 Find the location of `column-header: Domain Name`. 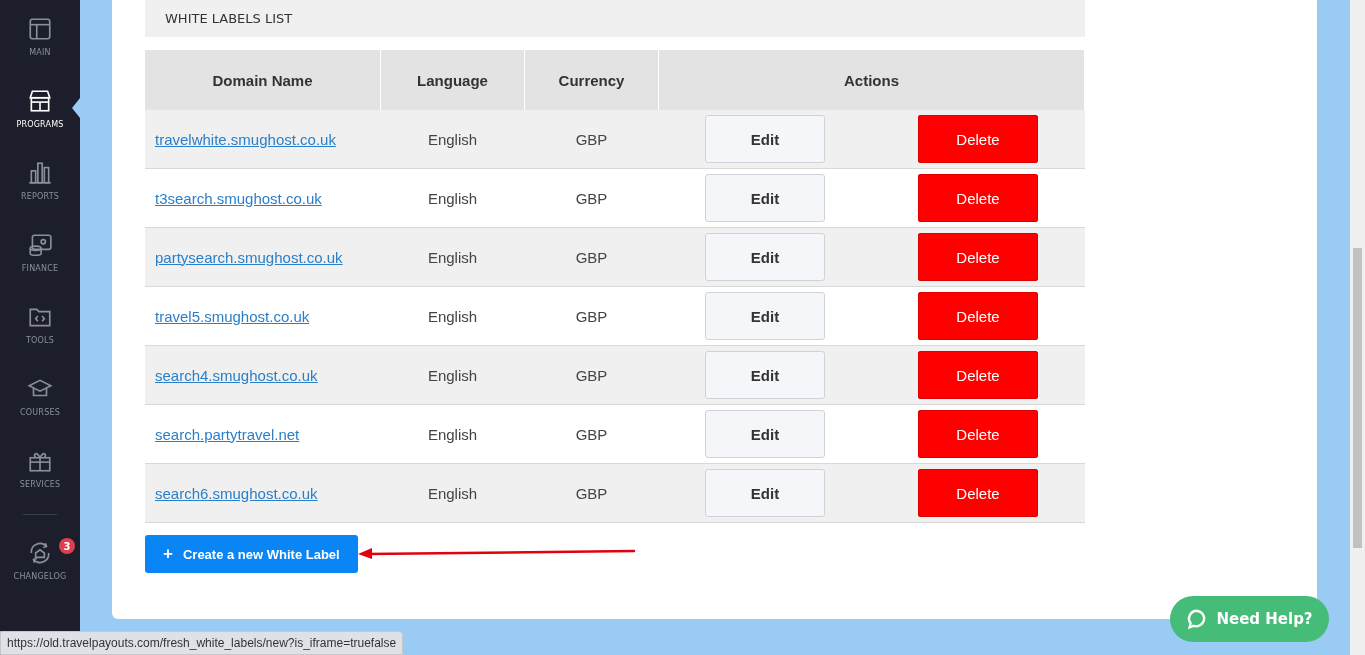

column-header: Domain Name is located at coordinates (263, 80).